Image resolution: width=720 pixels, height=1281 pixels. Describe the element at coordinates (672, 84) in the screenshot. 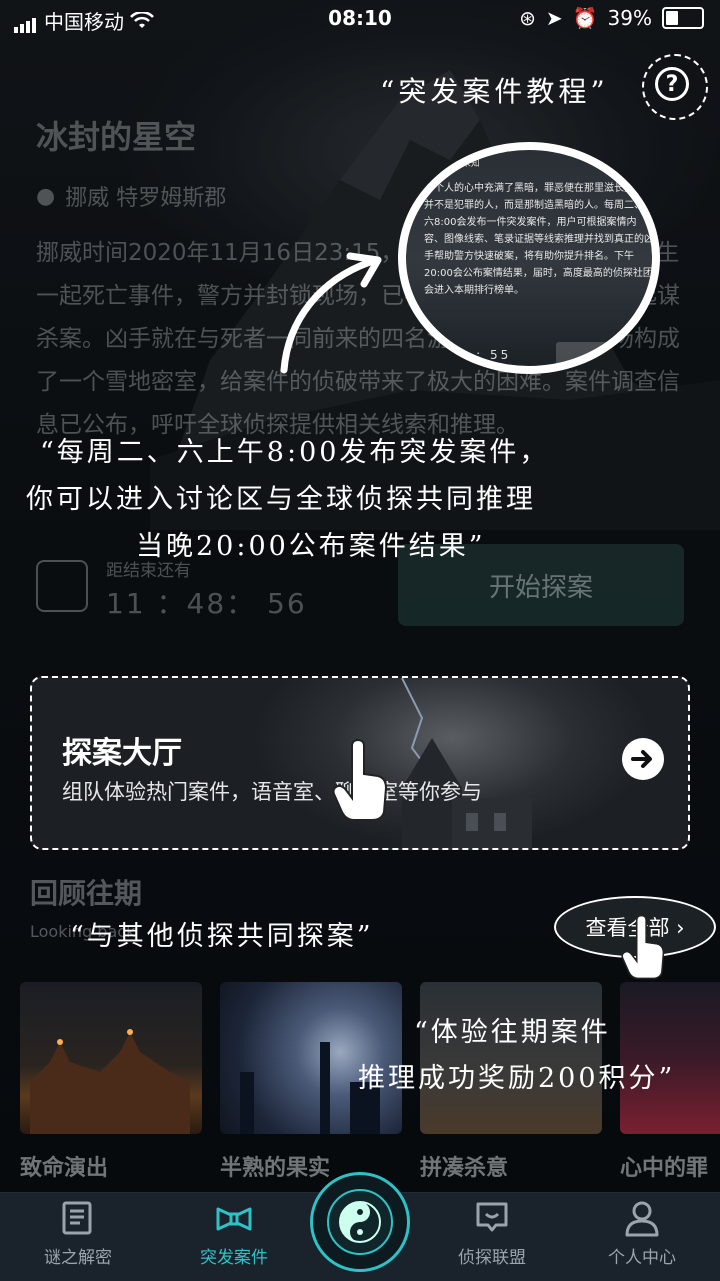

I see `help-icon: ?` at that location.